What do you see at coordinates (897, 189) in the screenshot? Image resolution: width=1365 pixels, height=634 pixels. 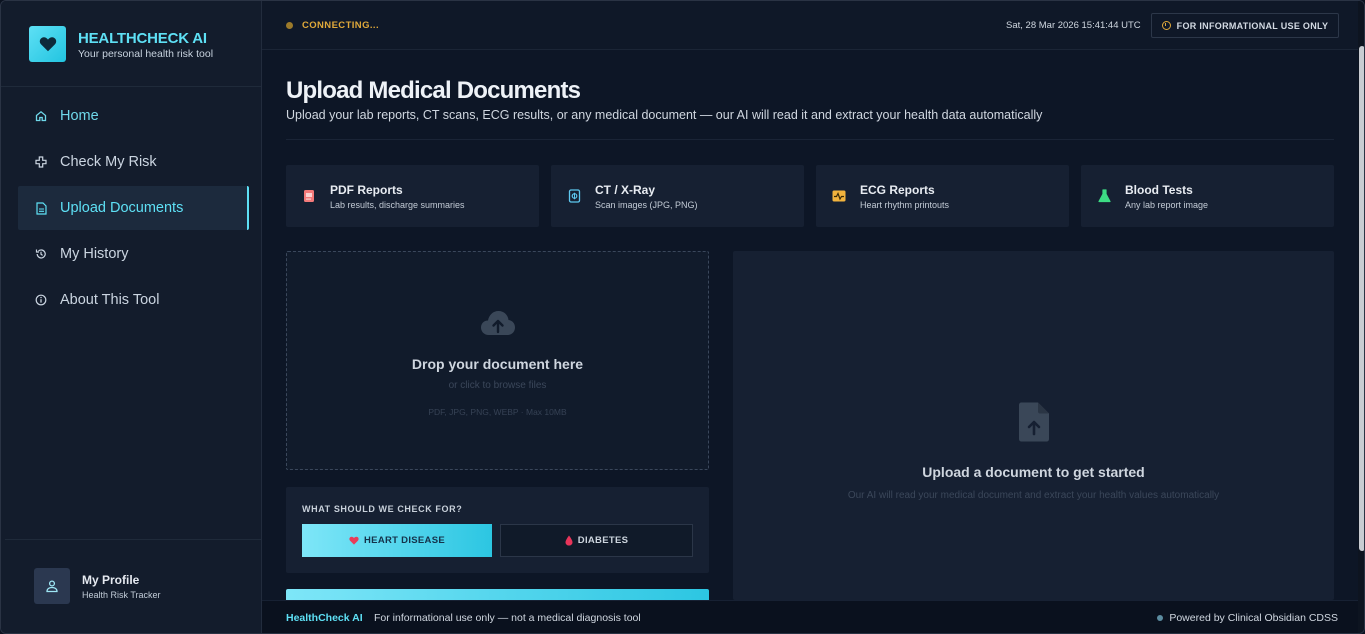 I see `card-title: ECG Reports` at bounding box center [897, 189].